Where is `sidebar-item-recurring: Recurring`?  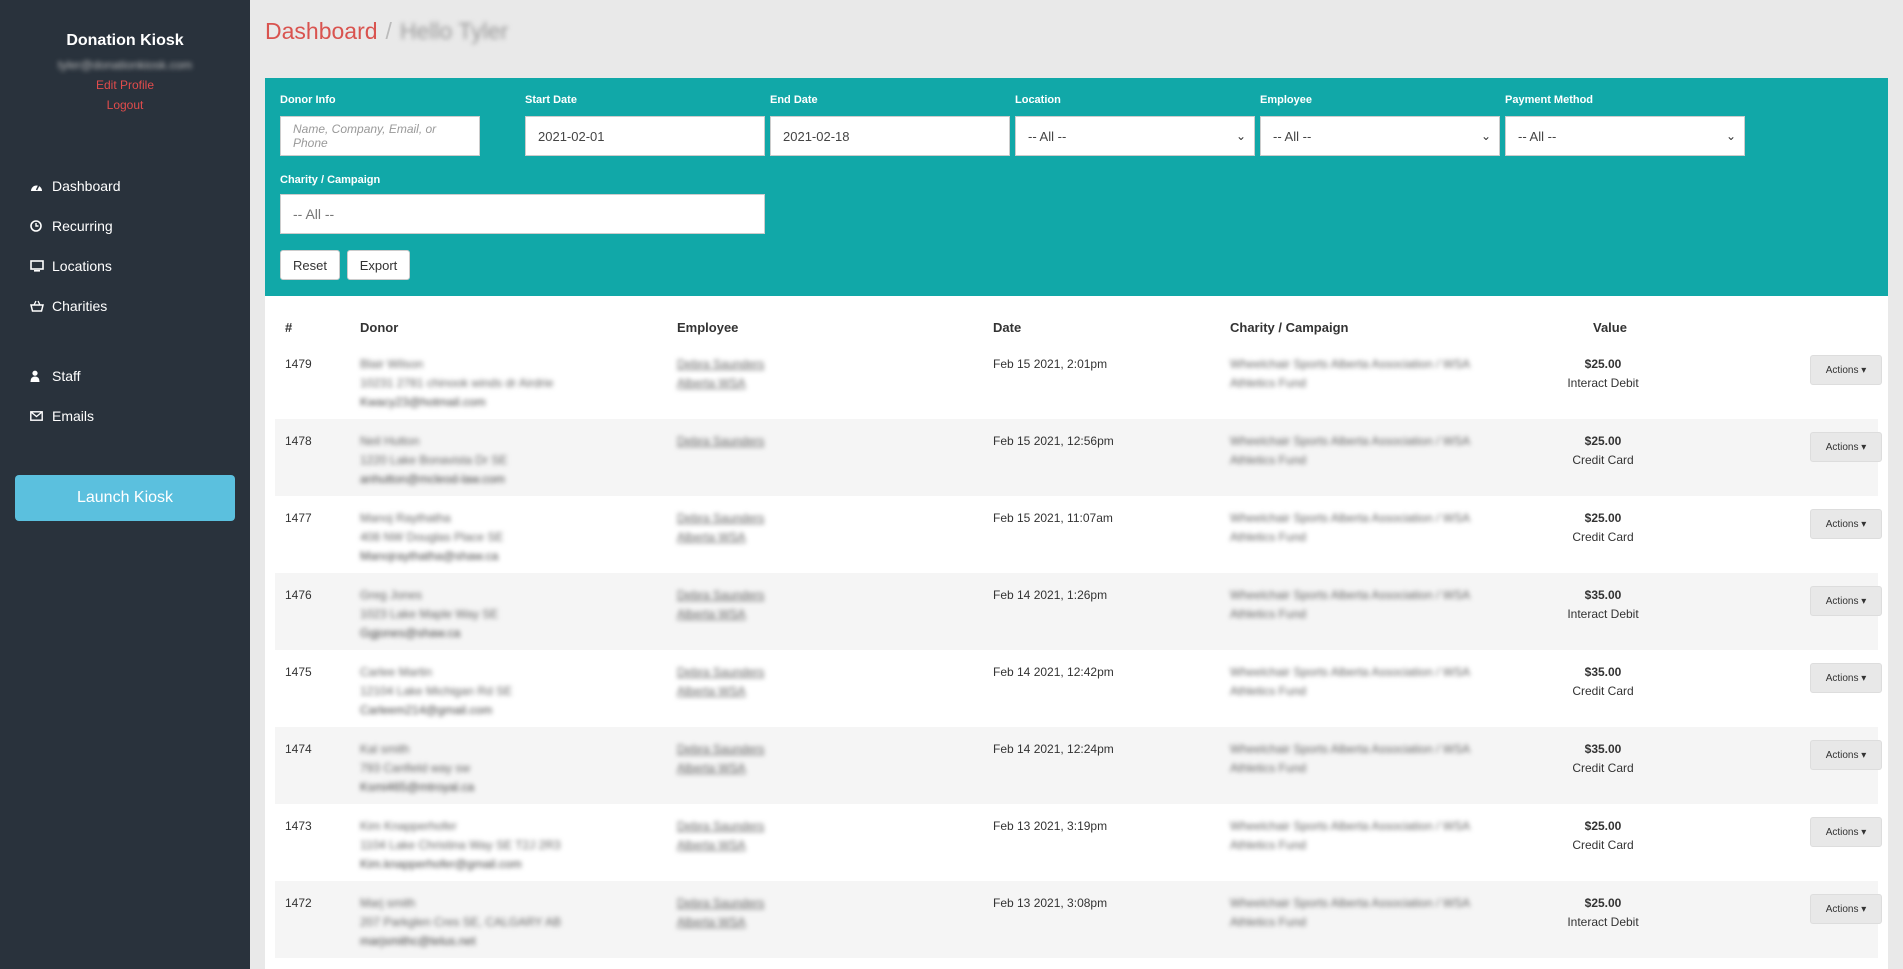 sidebar-item-recurring: Recurring is located at coordinates (125, 226).